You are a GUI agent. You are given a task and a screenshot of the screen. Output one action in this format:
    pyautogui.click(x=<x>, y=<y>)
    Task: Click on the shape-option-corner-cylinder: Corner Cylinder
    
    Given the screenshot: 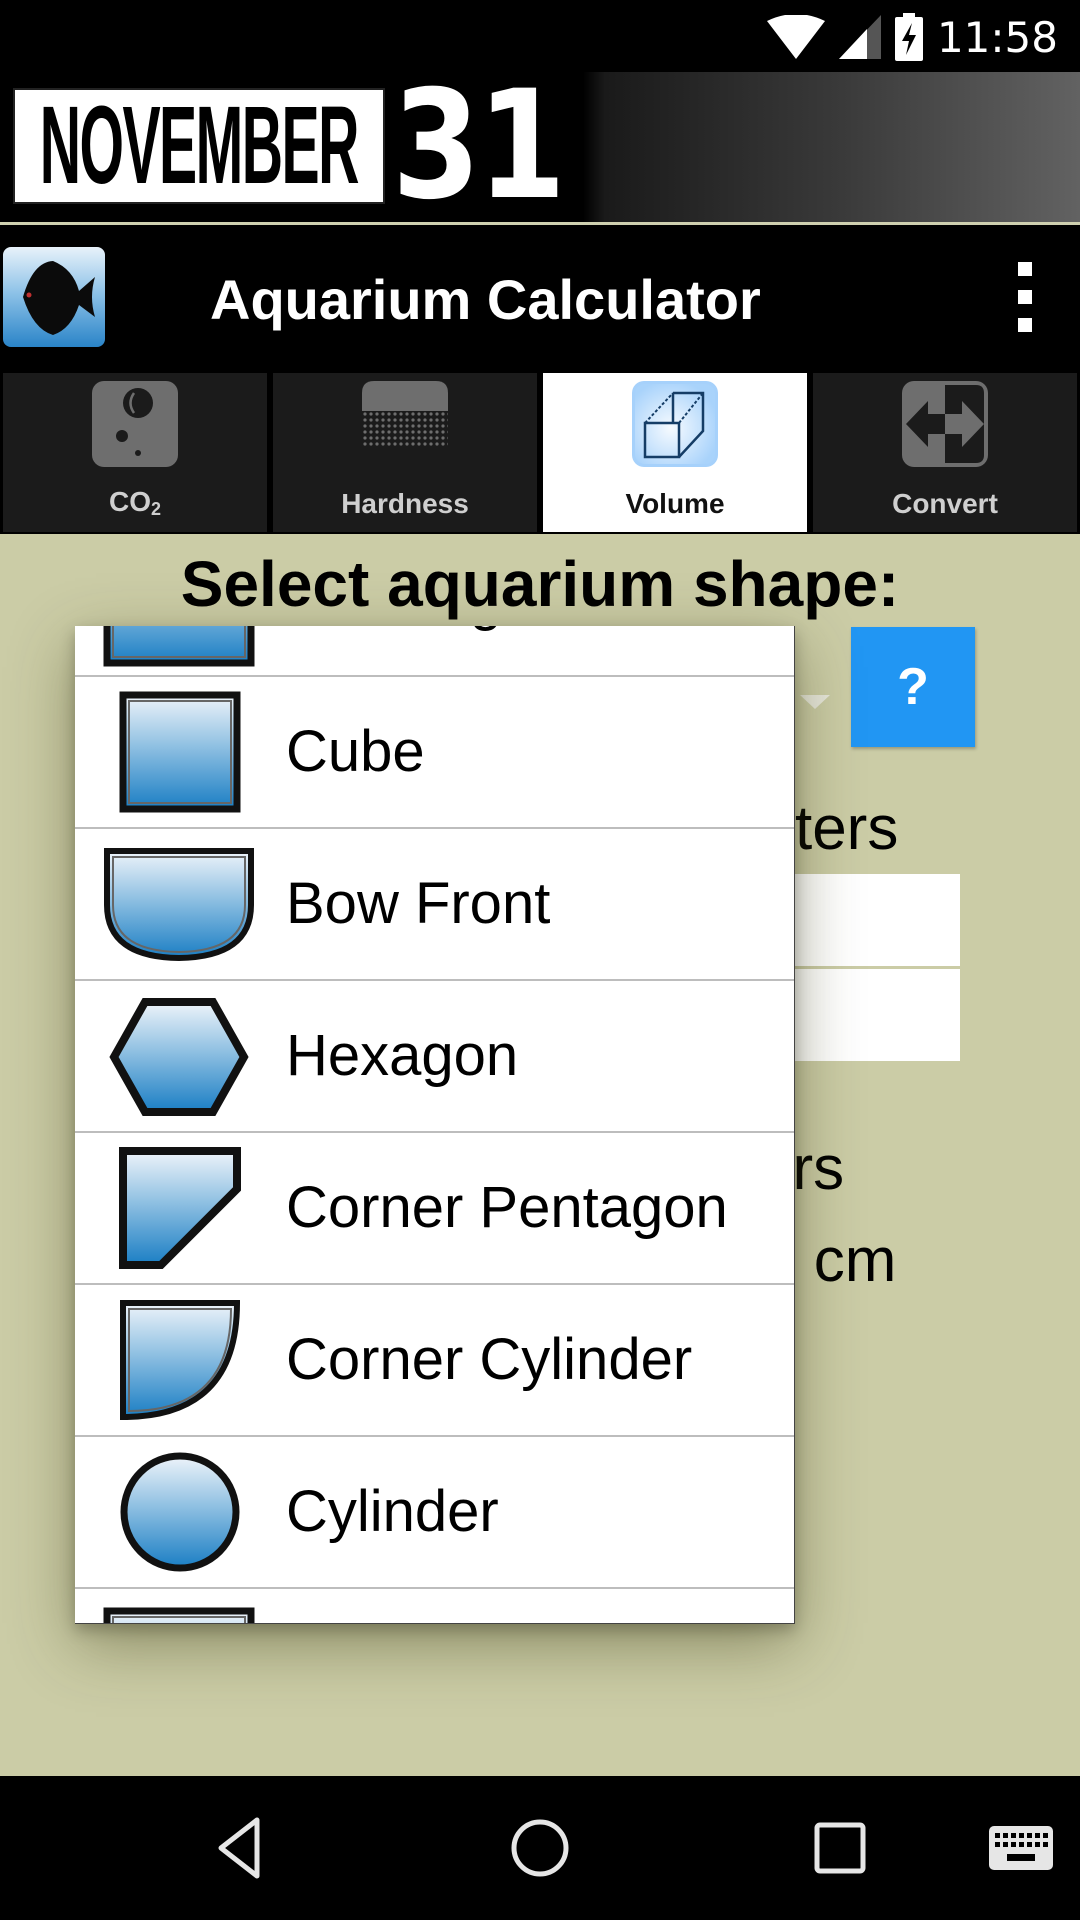 What is the action you would take?
    pyautogui.click(x=434, y=1361)
    